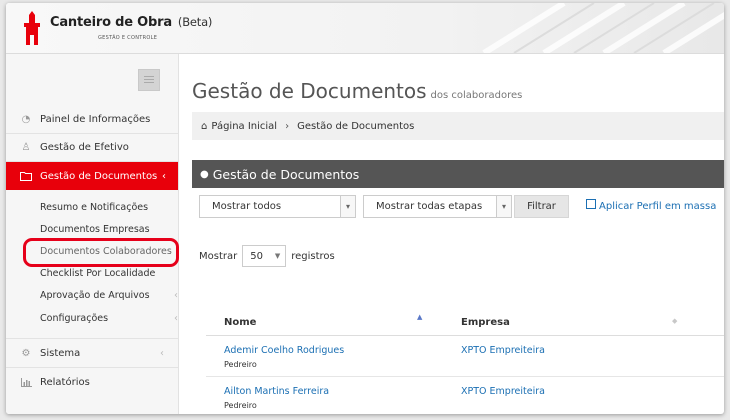 This screenshot has height=420, width=730. What do you see at coordinates (95, 230) in the screenshot?
I see `subitem-doc-empresas: Documentos Empresas` at bounding box center [95, 230].